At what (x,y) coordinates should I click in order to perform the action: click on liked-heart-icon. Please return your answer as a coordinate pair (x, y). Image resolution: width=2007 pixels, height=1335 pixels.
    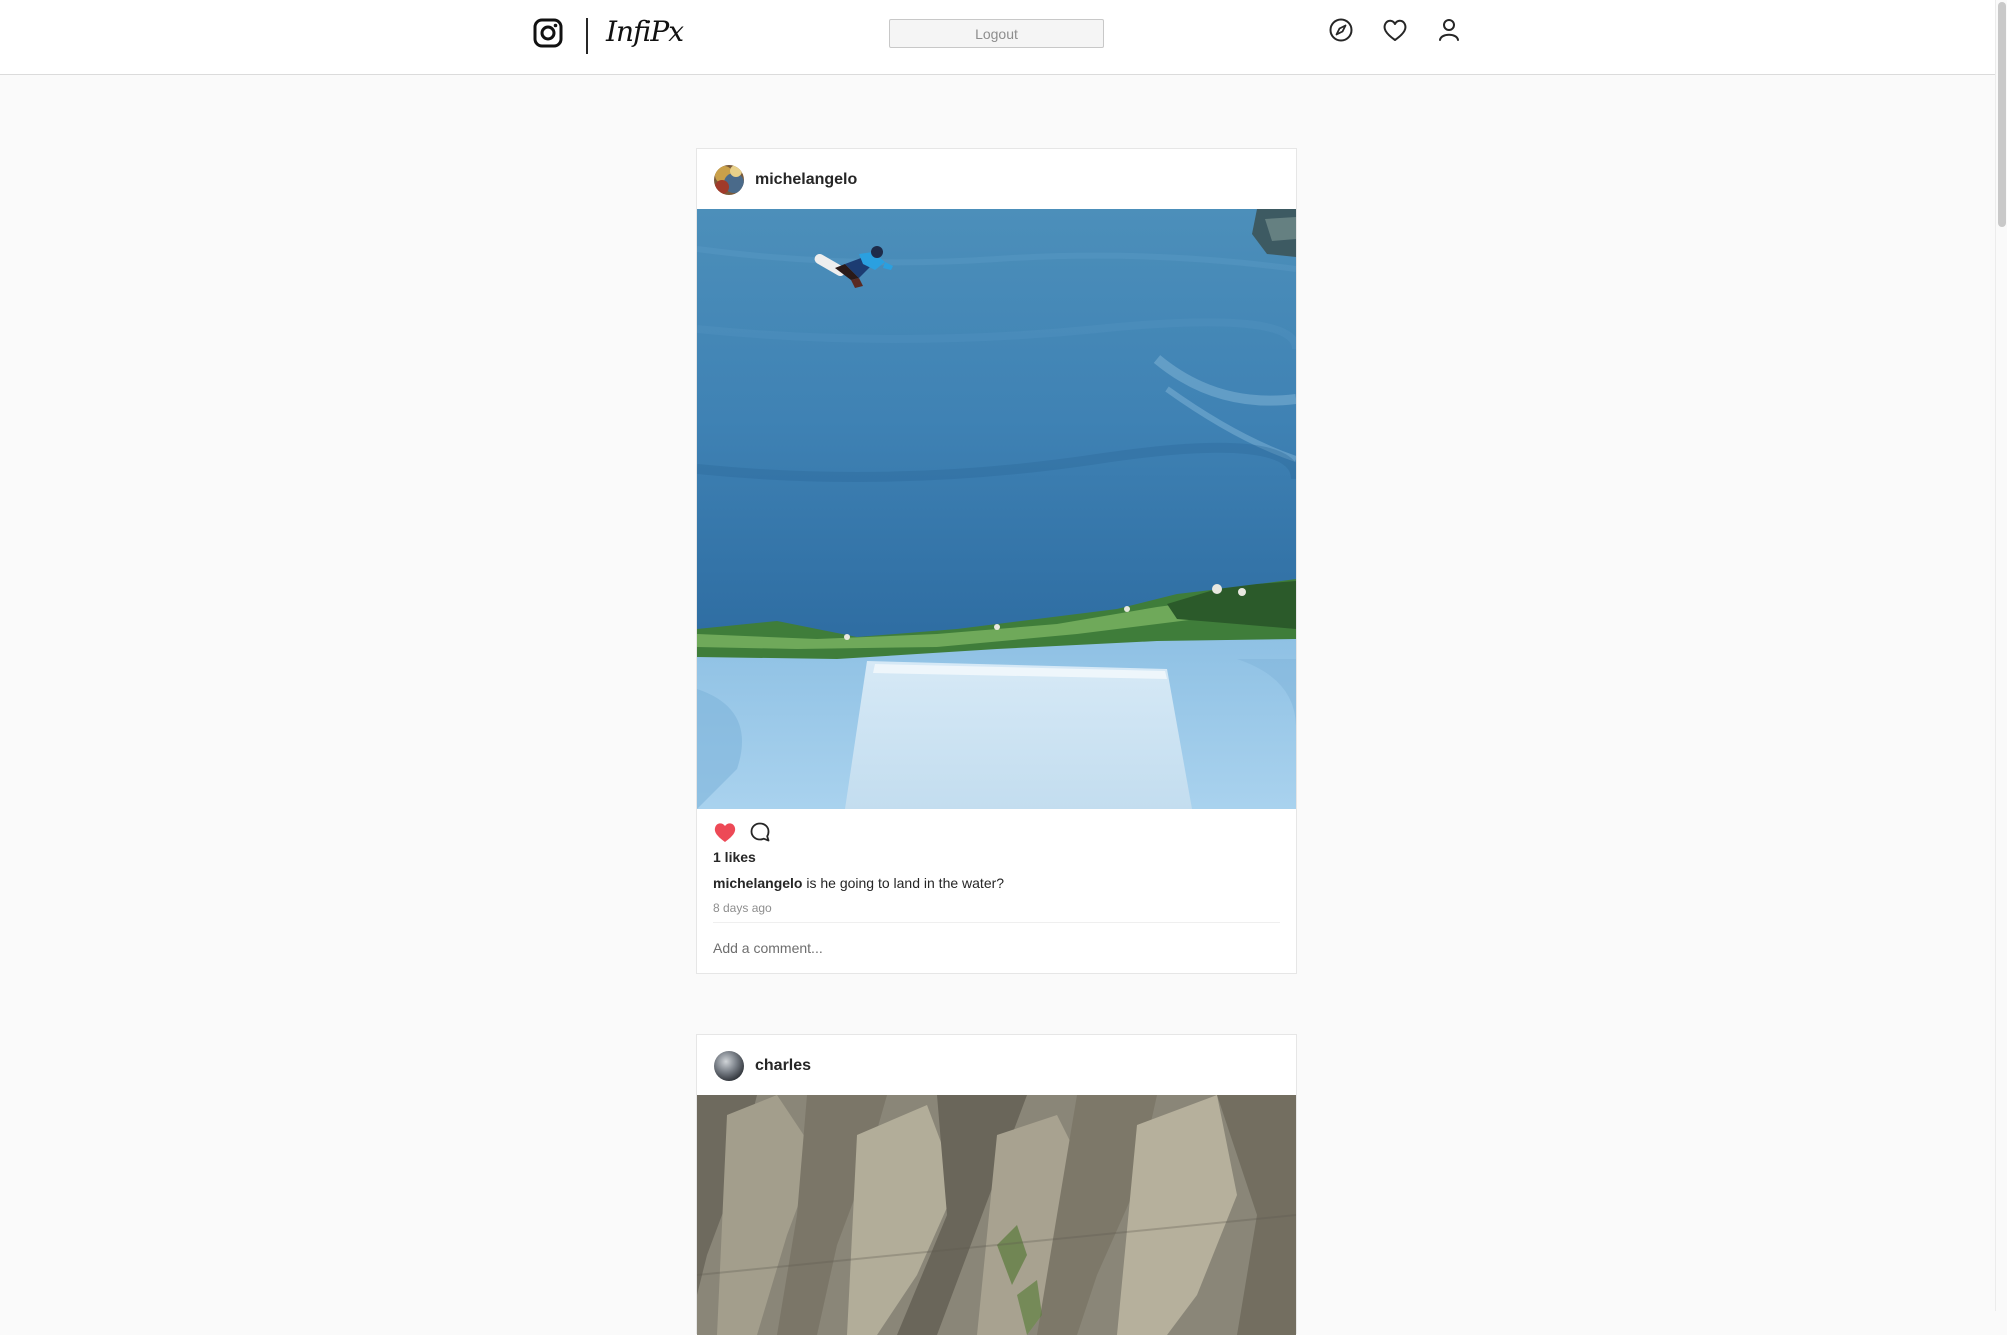
    Looking at the image, I should click on (725, 832).